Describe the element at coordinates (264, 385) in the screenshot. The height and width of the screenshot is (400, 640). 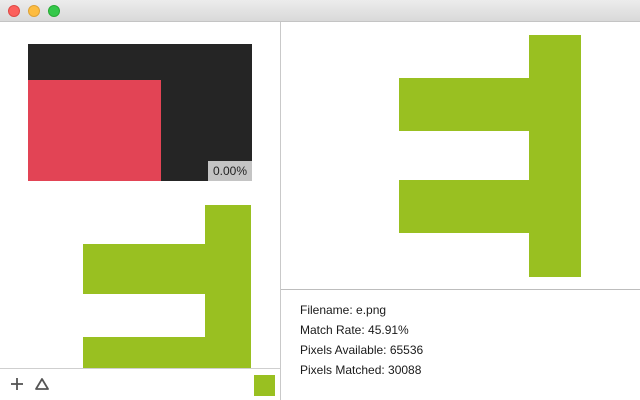
I see `color-swatch` at that location.